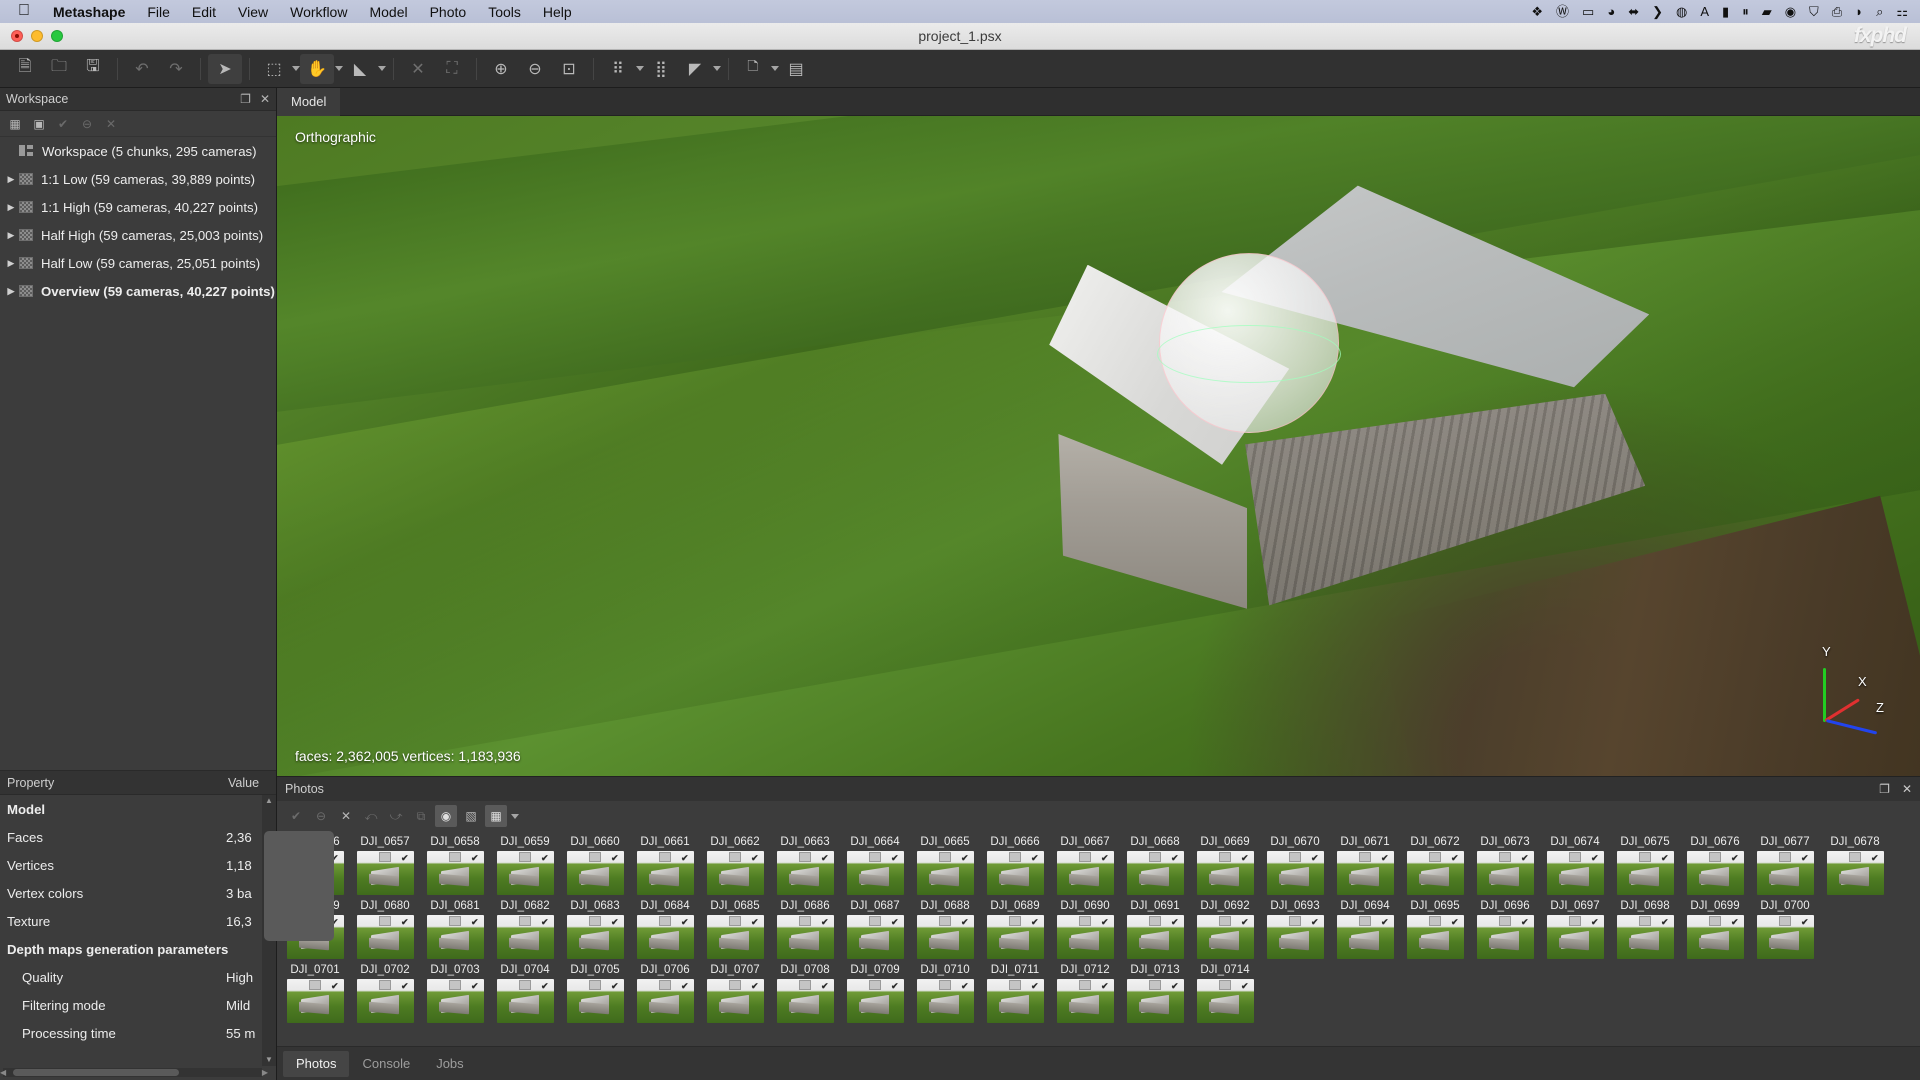 The image size is (1920, 1080). I want to click on photo-thumbnail: DJI_0712 ✔, so click(1085, 991).